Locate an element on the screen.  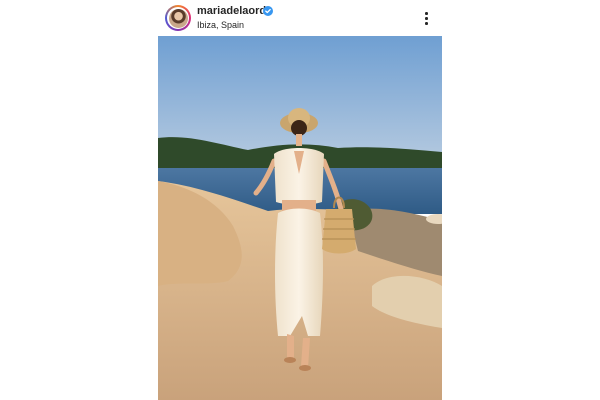
more-options-icon is located at coordinates (426, 18).